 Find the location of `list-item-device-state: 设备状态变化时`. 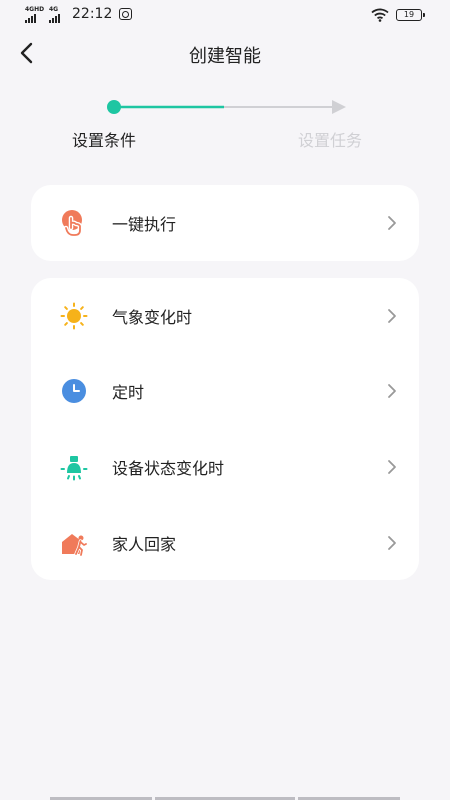

list-item-device-state: 设备状态变化时 is located at coordinates (225, 467).